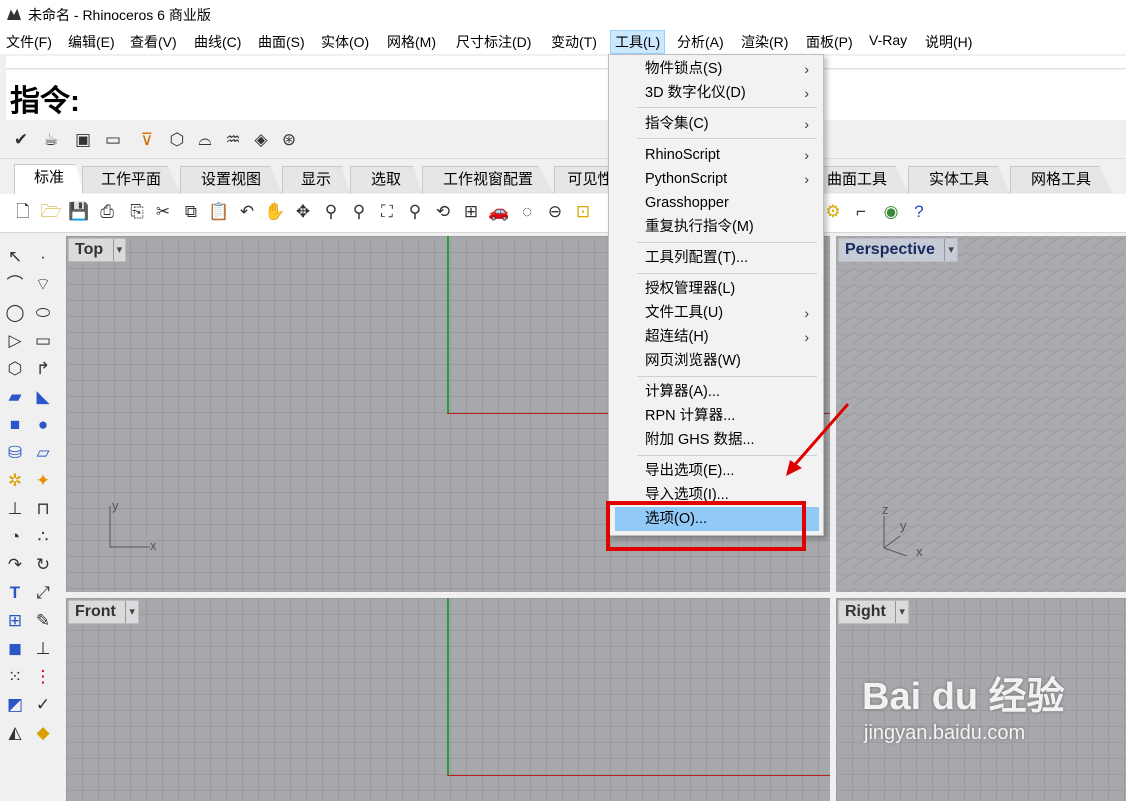 The height and width of the screenshot is (801, 1126). Describe the element at coordinates (43, 285) in the screenshot. I see `curve-icon: ⌔` at that location.